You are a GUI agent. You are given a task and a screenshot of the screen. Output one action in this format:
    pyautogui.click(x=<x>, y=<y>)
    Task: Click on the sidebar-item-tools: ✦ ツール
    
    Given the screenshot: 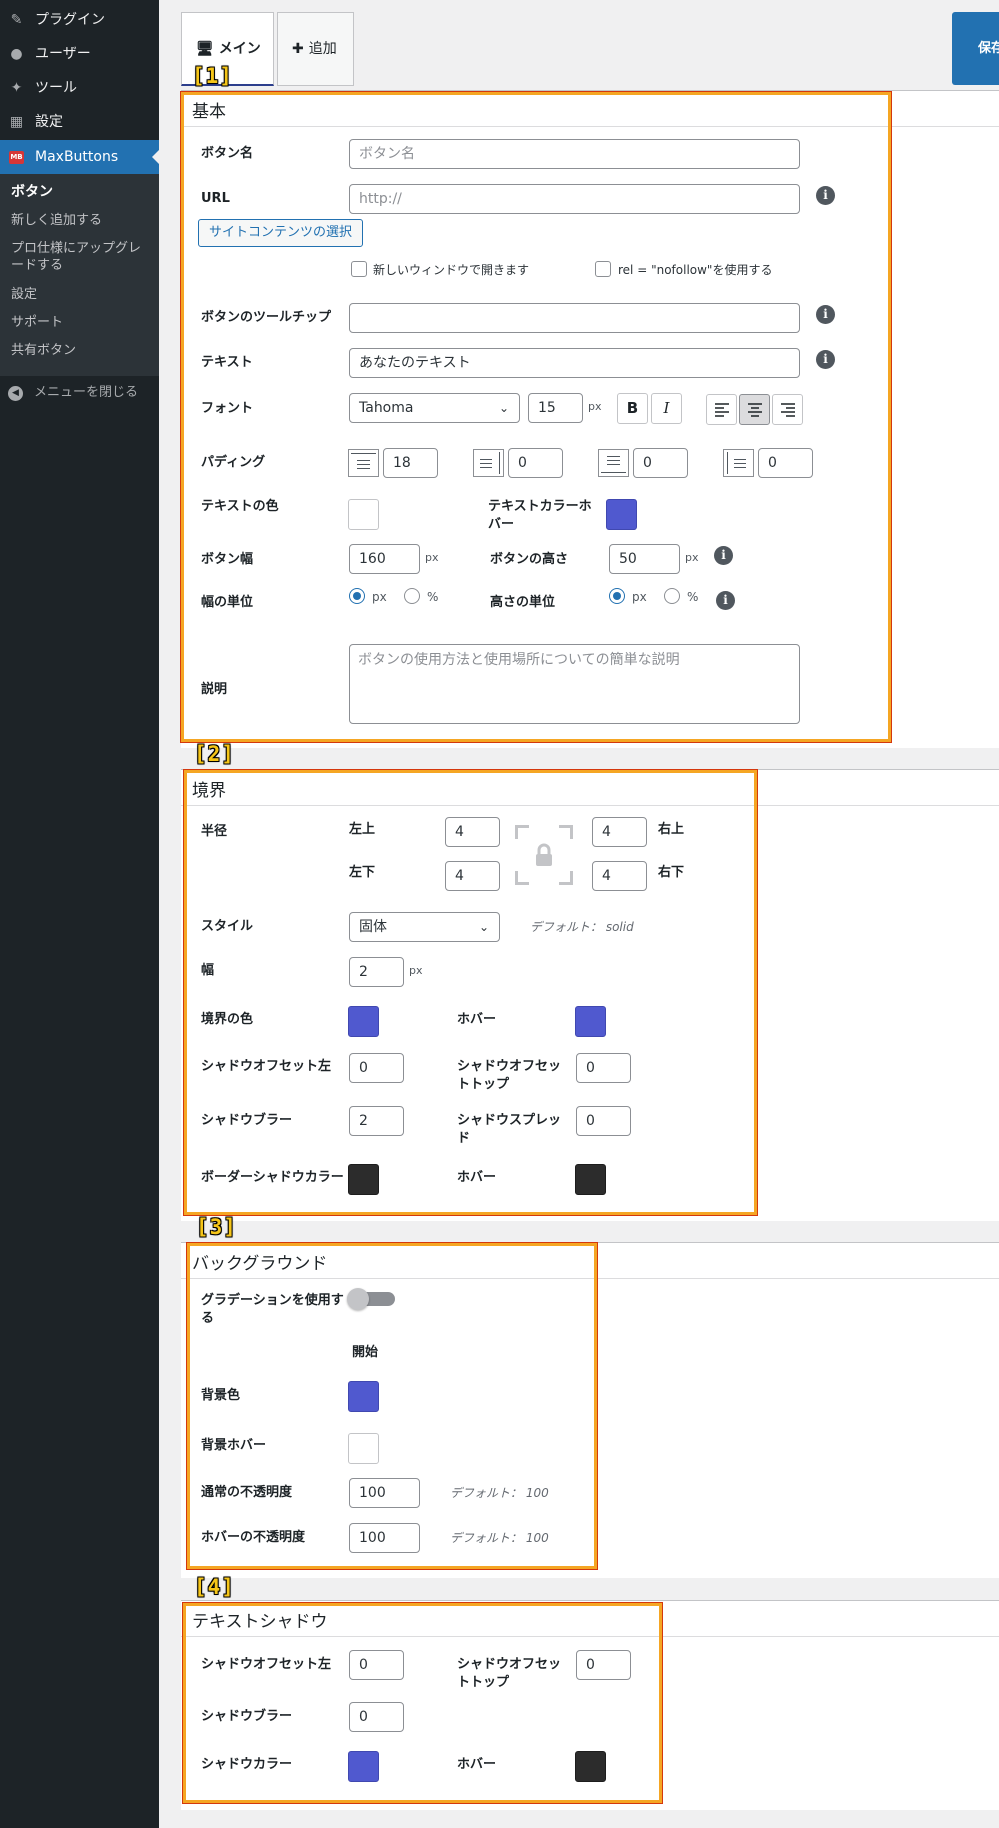 What is the action you would take?
    pyautogui.click(x=79, y=88)
    